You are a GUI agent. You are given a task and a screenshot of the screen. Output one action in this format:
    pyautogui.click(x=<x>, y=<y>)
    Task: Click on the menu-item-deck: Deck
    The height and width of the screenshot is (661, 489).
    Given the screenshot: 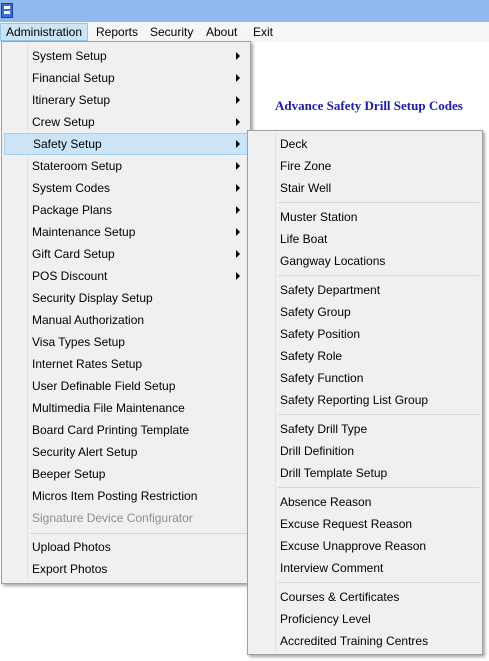 What is the action you would take?
    pyautogui.click(x=365, y=144)
    